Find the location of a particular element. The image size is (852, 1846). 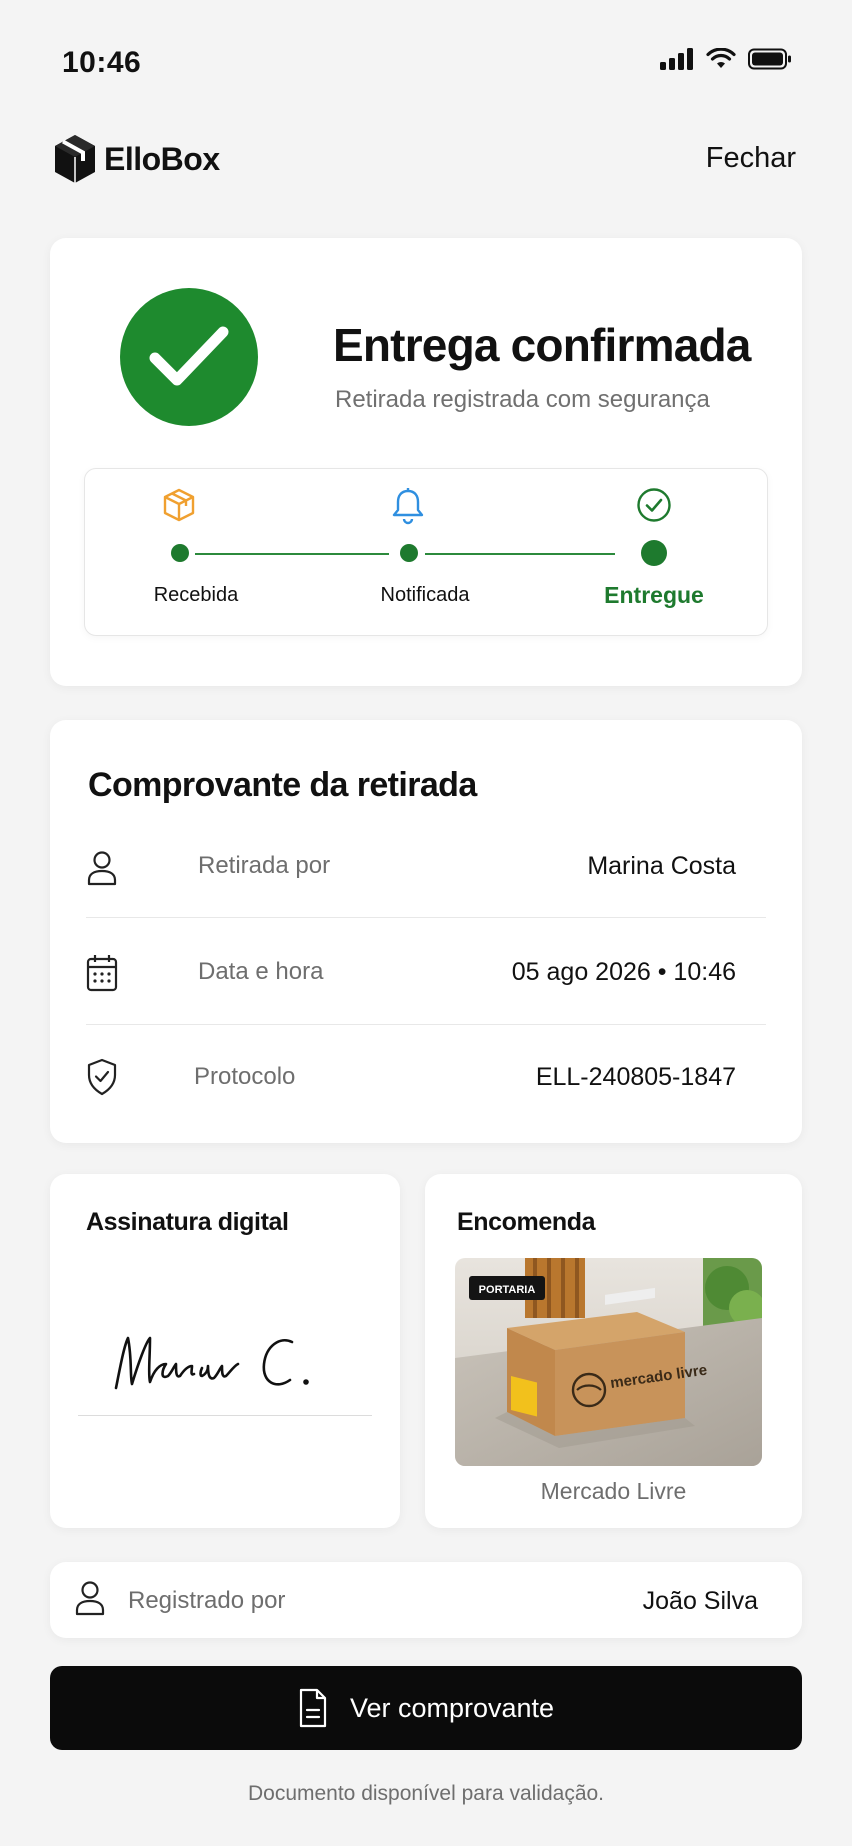

view-receipt-label: Ver comprovante is located at coordinates (452, 1707).